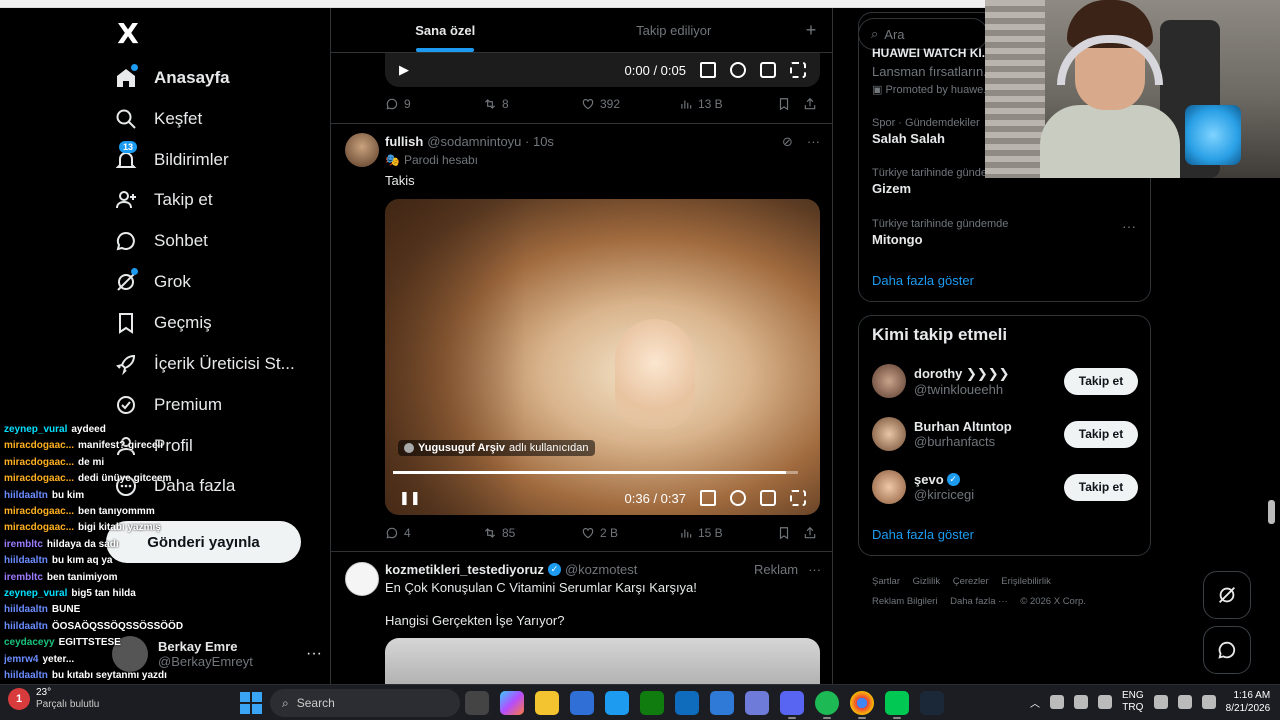  Describe the element at coordinates (445, 30) in the screenshot. I see `tab-for-you: Sana özel` at that location.